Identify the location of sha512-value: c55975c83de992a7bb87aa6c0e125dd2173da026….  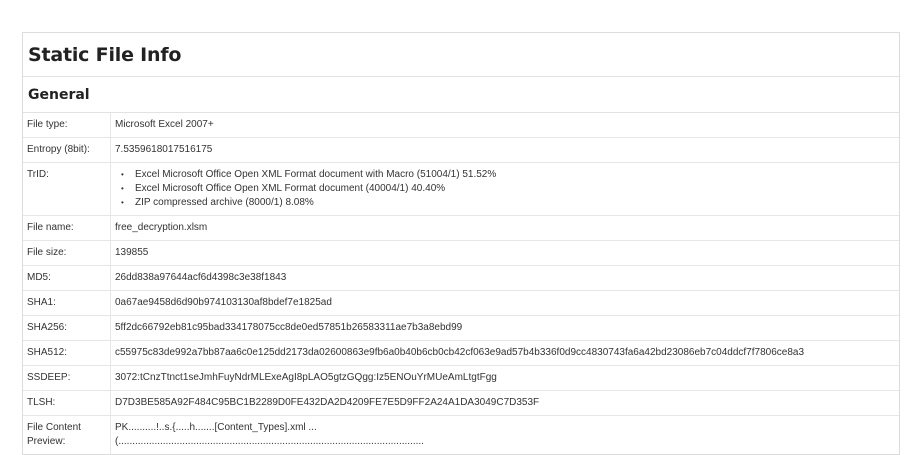
(504, 353).